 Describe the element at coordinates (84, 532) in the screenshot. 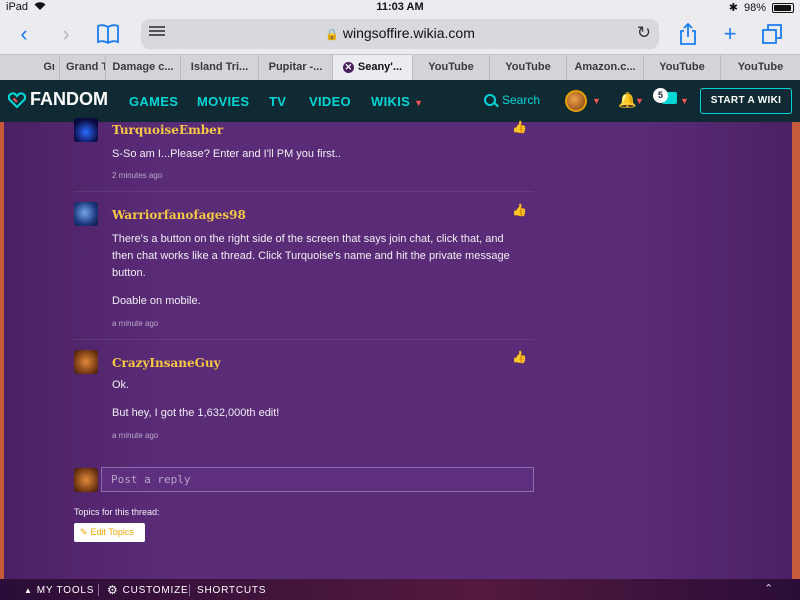

I see `pencil-icon: ✎` at that location.